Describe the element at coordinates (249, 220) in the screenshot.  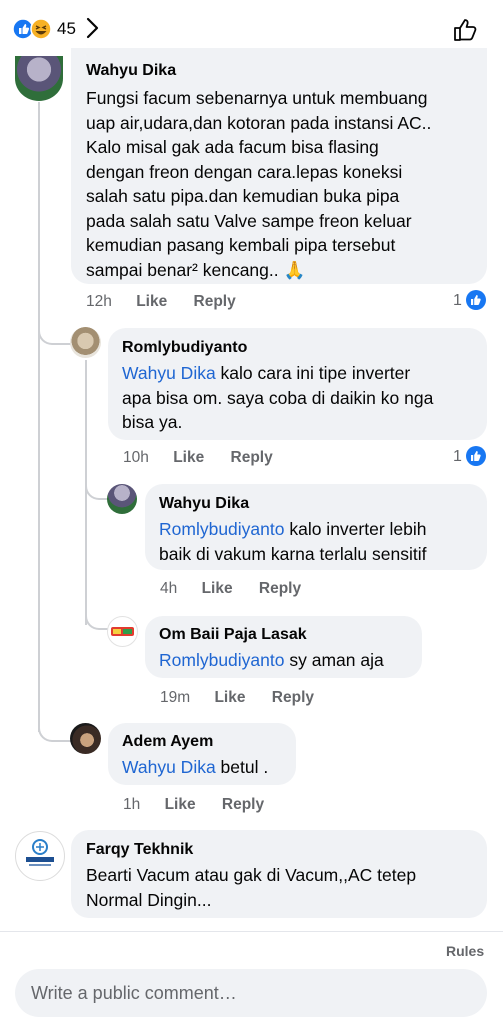
I see `comment-line: pada salah satu Valve sampe freon keluar` at that location.